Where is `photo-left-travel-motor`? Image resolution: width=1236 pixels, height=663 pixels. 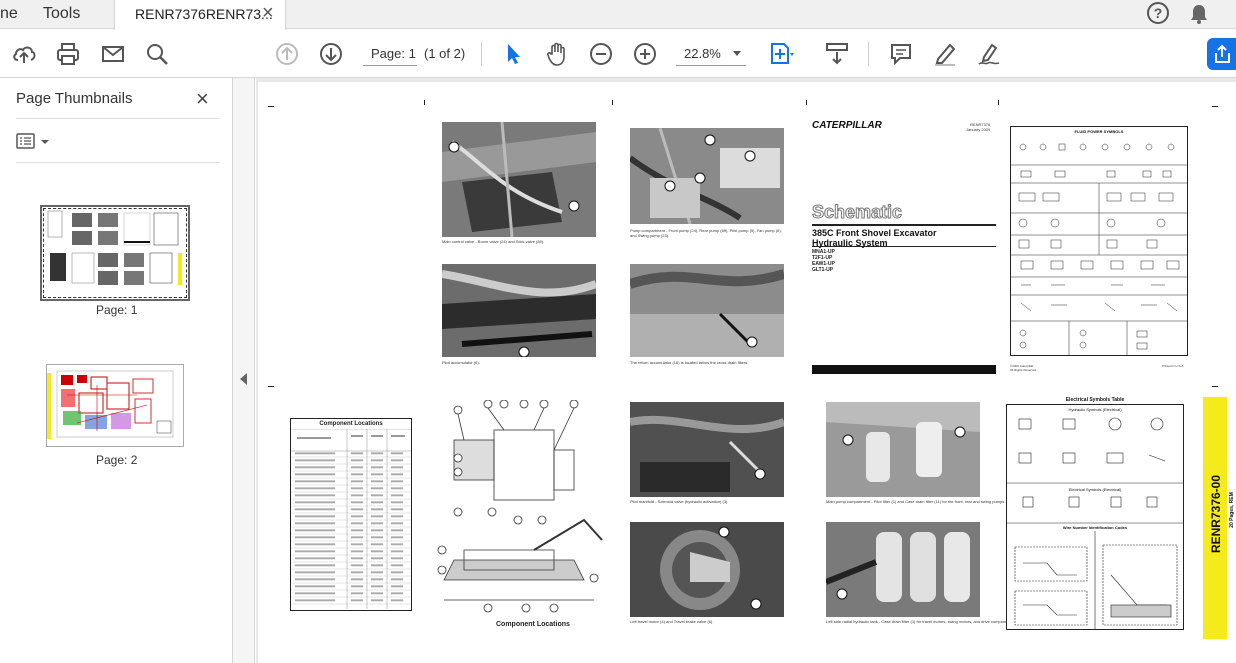 photo-left-travel-motor is located at coordinates (707, 569).